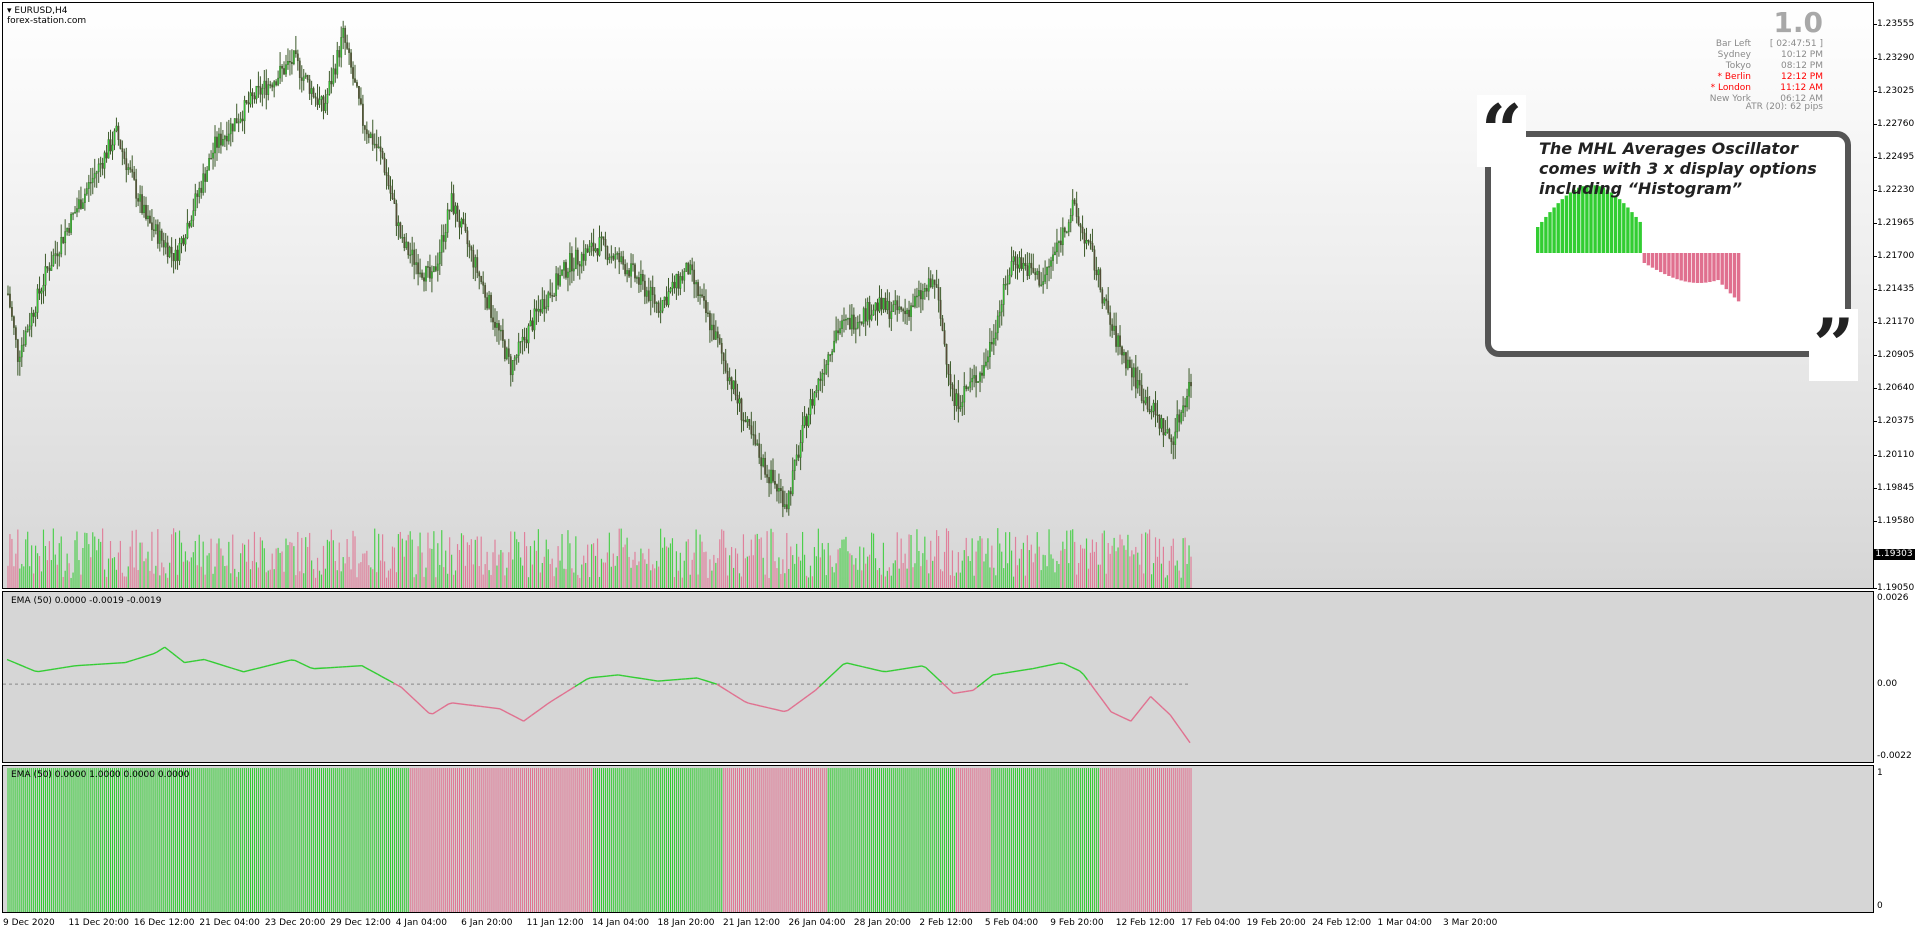 This screenshot has height=933, width=1916. What do you see at coordinates (621, 923) in the screenshot?
I see `time-axis-label: 14 Jan 04:00` at bounding box center [621, 923].